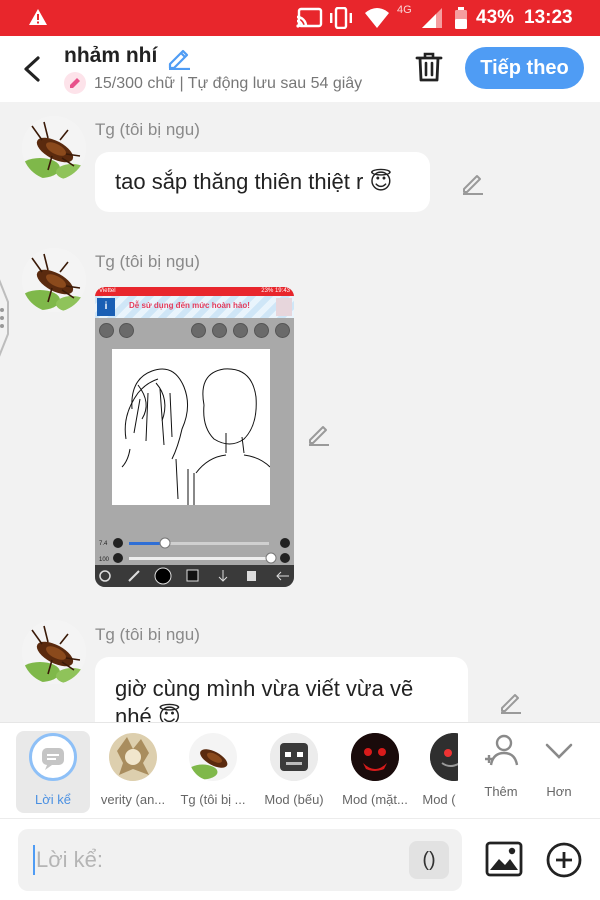  What do you see at coordinates (309, 20) in the screenshot?
I see `cast-icon` at bounding box center [309, 20].